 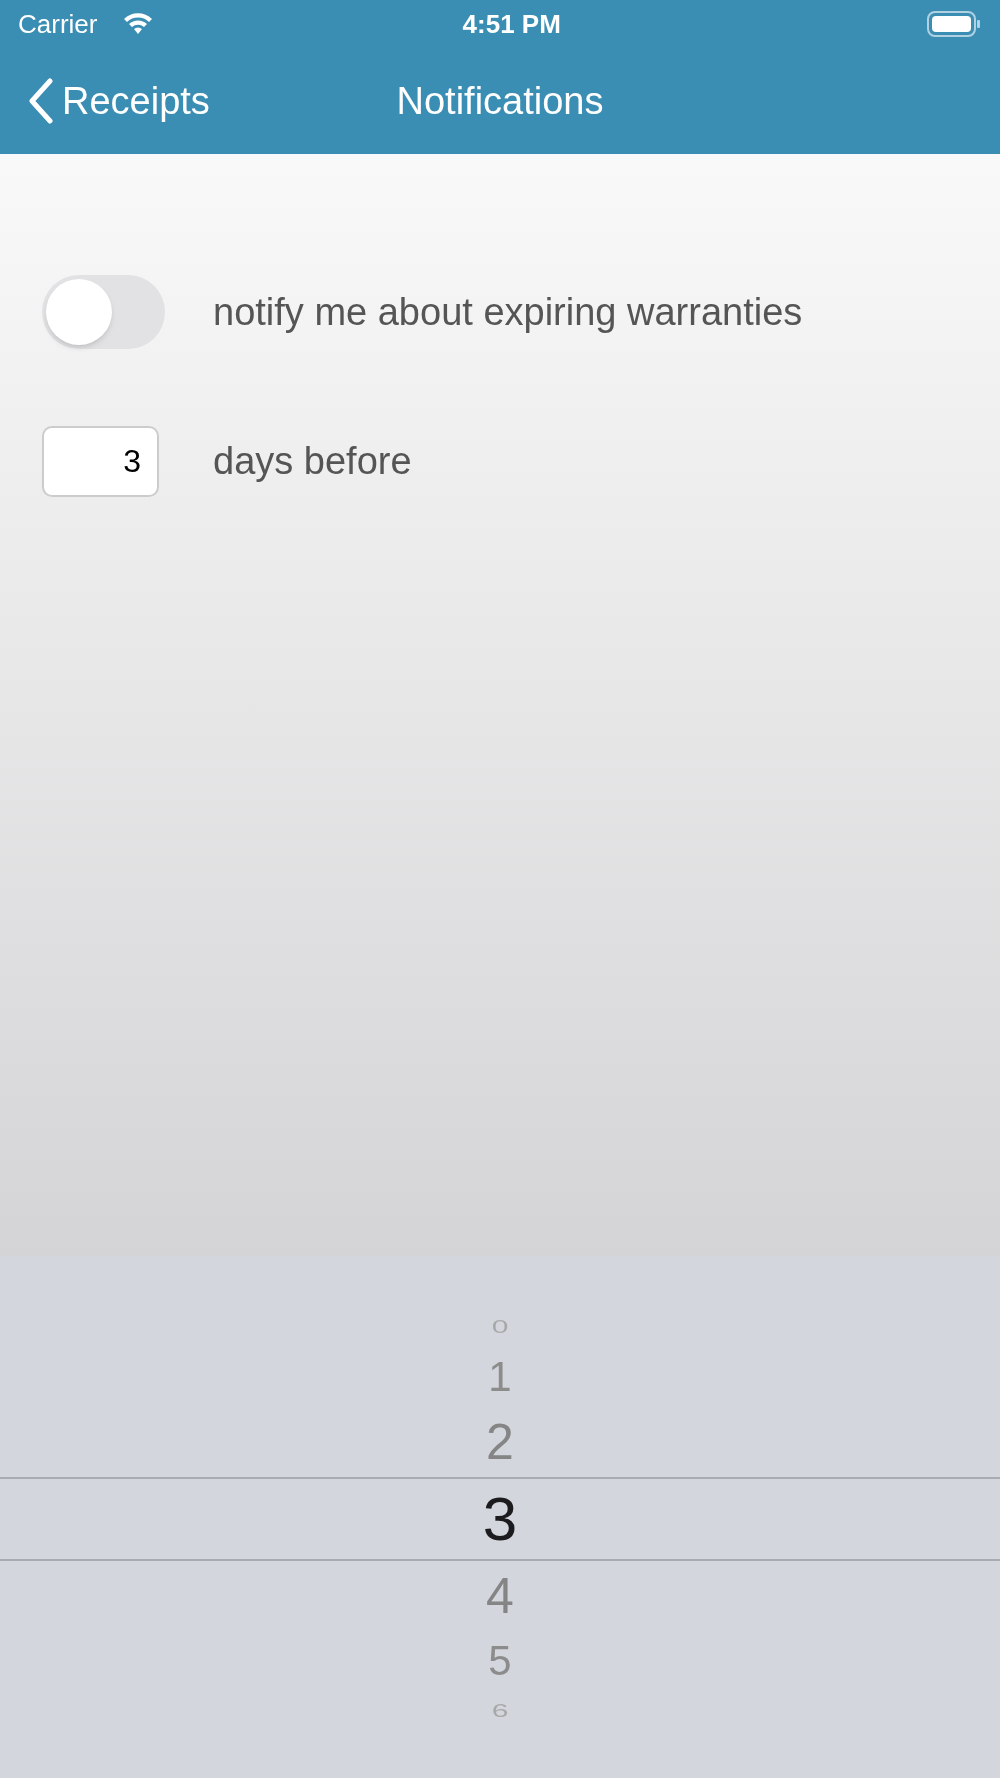 I want to click on carrier-label: Carrier, so click(x=58, y=24).